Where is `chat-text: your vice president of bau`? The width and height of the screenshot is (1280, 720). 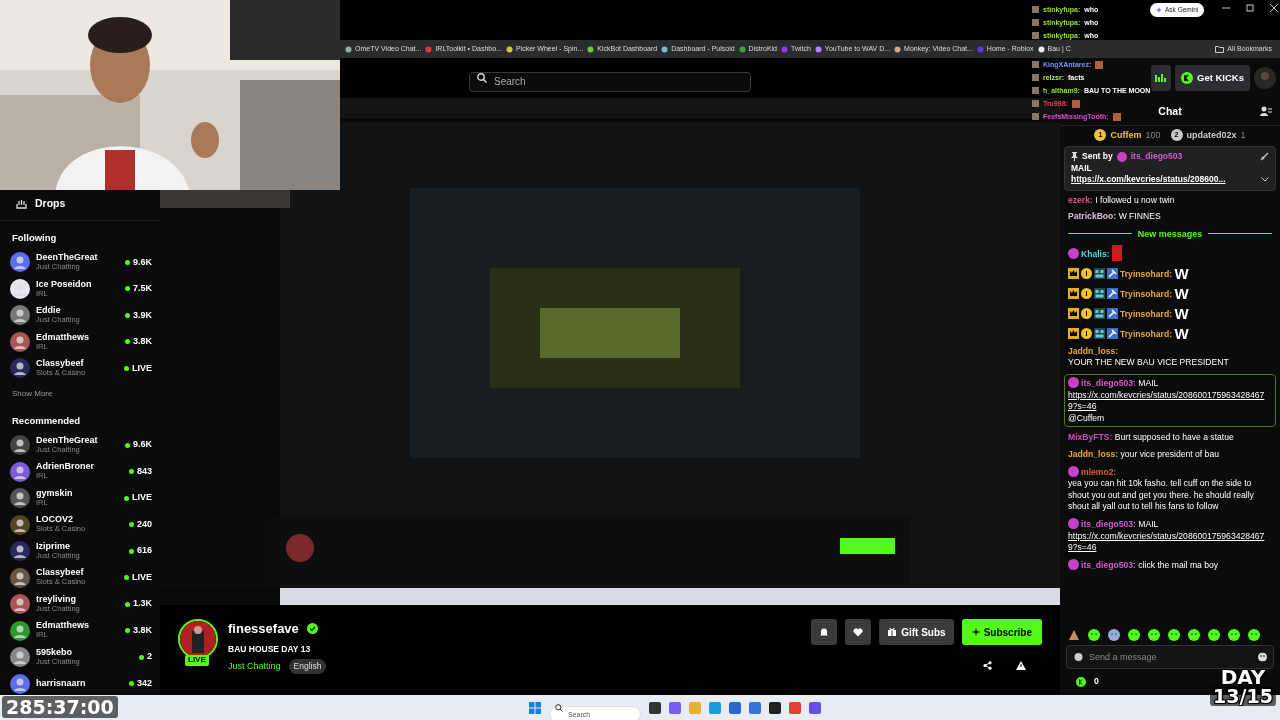
chat-text: your vice president of bau is located at coordinates (1169, 455).